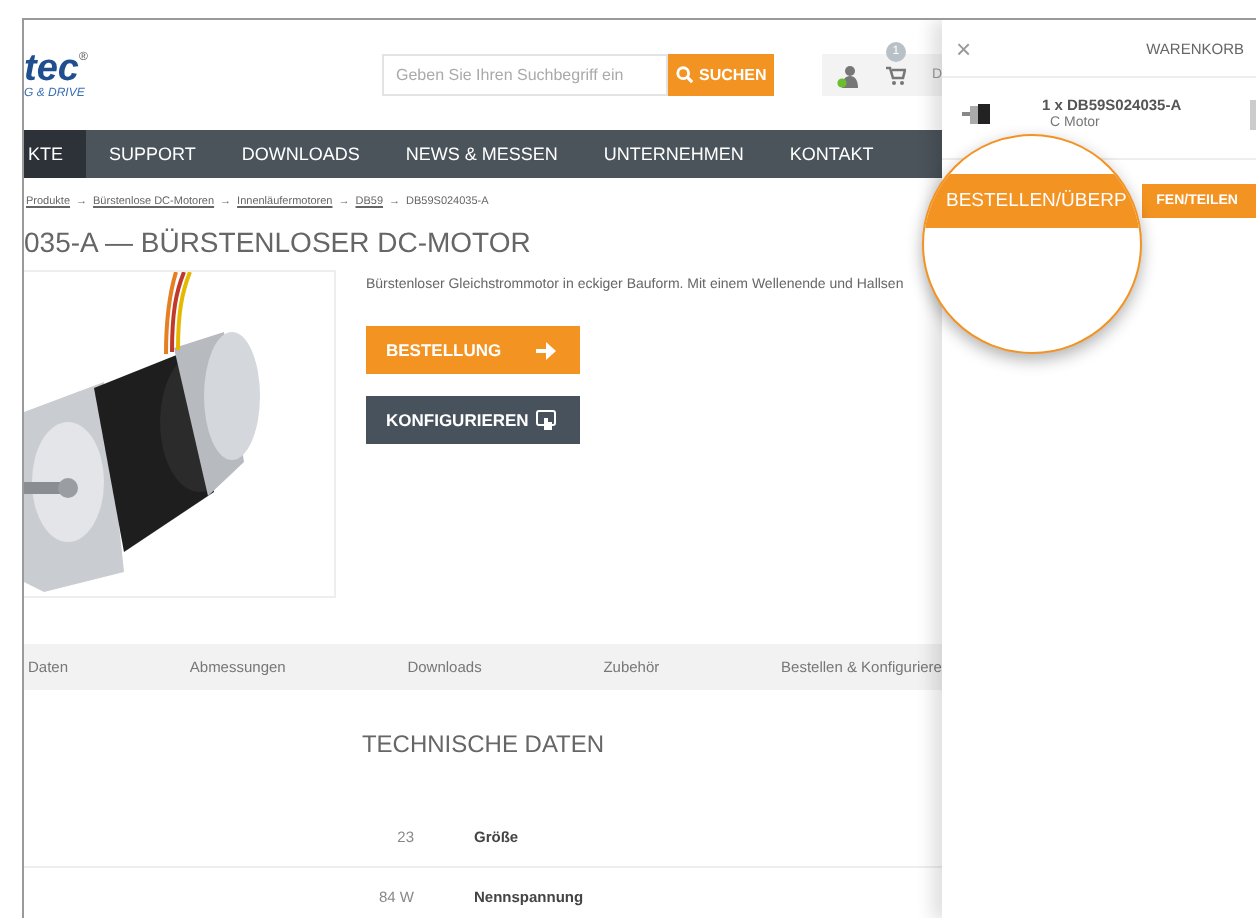  What do you see at coordinates (481, 154) in the screenshot?
I see `nav-item: NEWS & MESSEN` at bounding box center [481, 154].